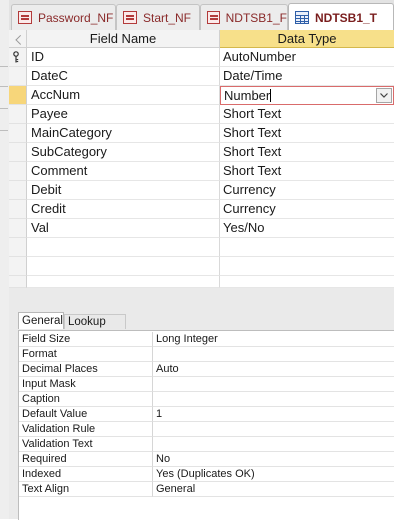  What do you see at coordinates (18, 39) in the screenshot?
I see `select-all-corner` at bounding box center [18, 39].